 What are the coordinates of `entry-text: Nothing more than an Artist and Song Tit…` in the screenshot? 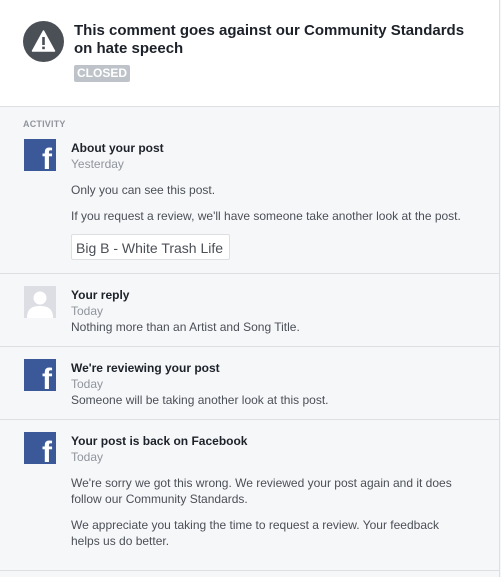 It's located at (185, 327).